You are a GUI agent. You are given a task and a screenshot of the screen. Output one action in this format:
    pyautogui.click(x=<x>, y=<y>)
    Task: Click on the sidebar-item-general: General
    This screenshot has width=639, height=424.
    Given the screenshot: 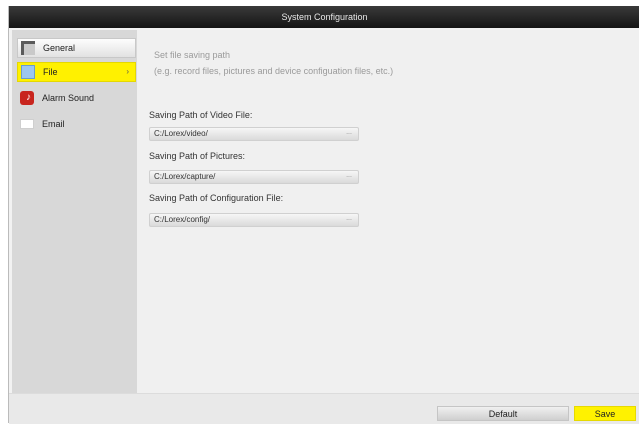 What is the action you would take?
    pyautogui.click(x=76, y=48)
    